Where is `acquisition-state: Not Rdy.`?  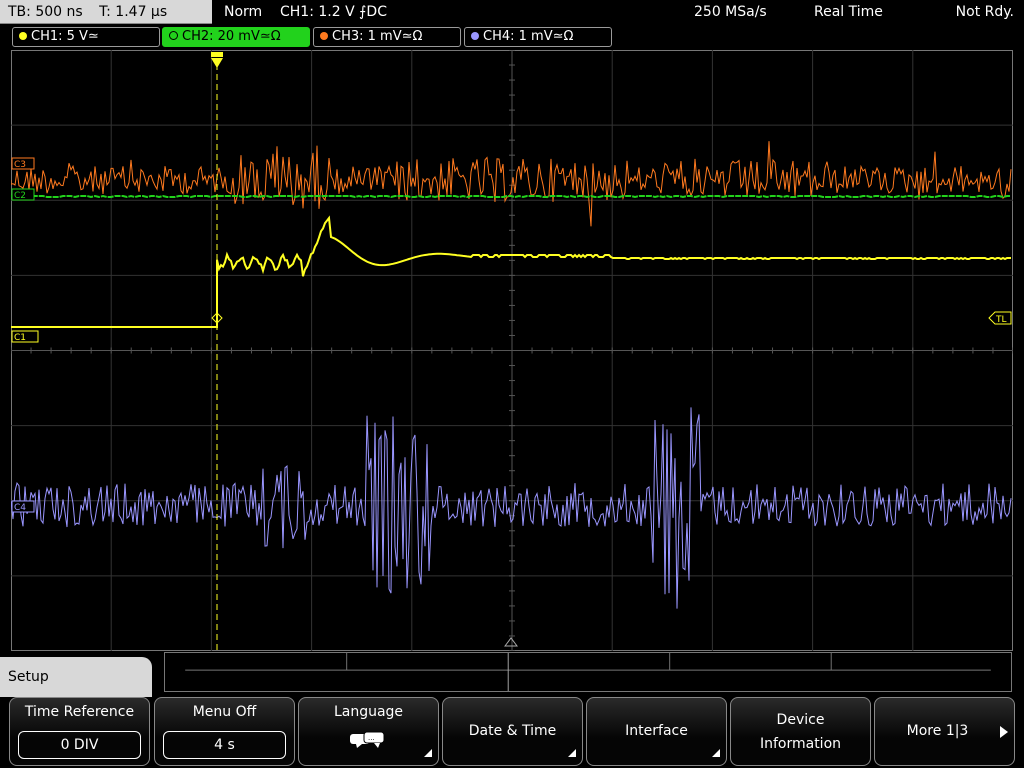
acquisition-state: Not Rdy. is located at coordinates (984, 12).